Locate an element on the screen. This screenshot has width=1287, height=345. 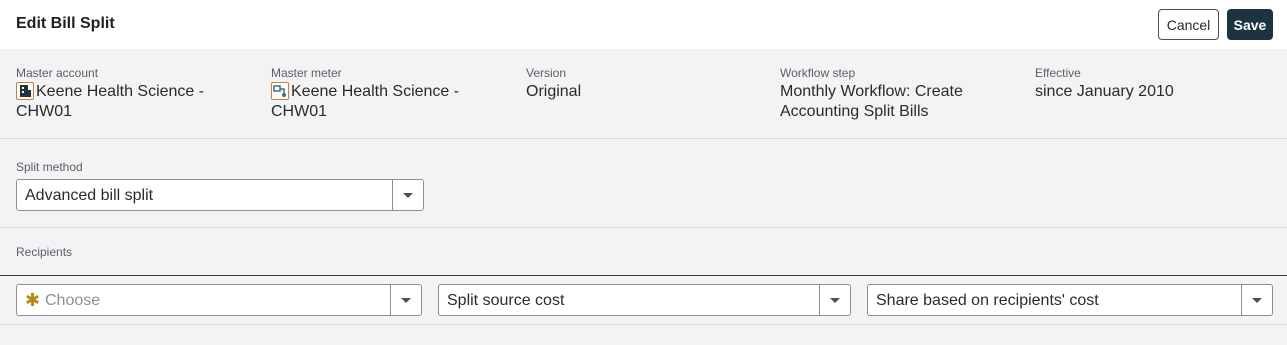
recipient-select: ✱ Choose is located at coordinates (219, 300).